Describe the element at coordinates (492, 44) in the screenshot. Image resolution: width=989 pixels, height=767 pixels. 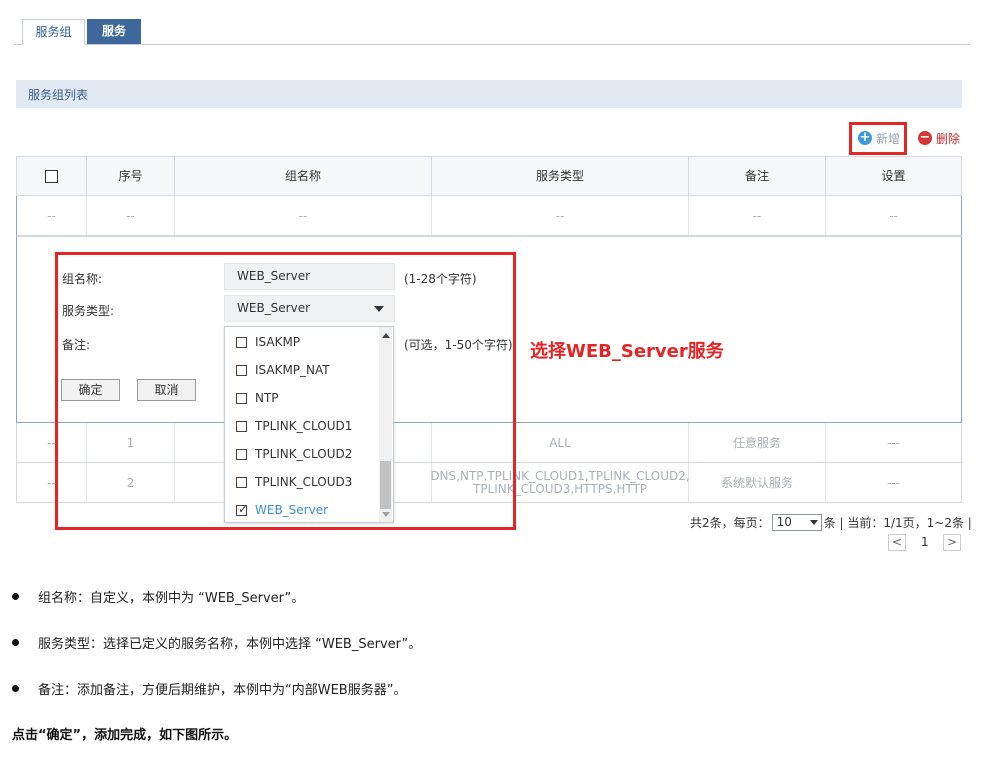
I see `tabs-divider` at that location.